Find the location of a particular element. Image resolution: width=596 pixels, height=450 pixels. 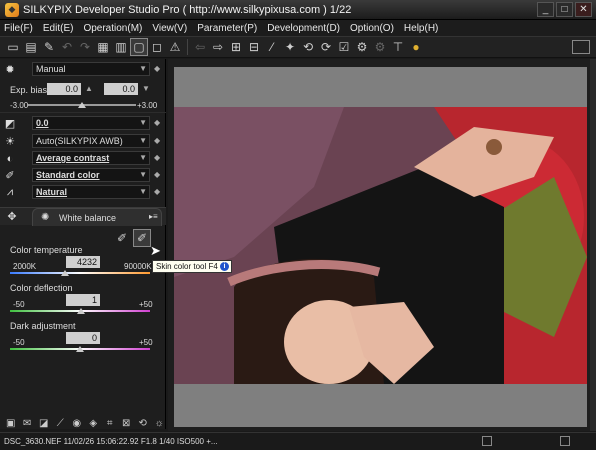

skin-color-tool-icon: ✐ is located at coordinates (142, 238).